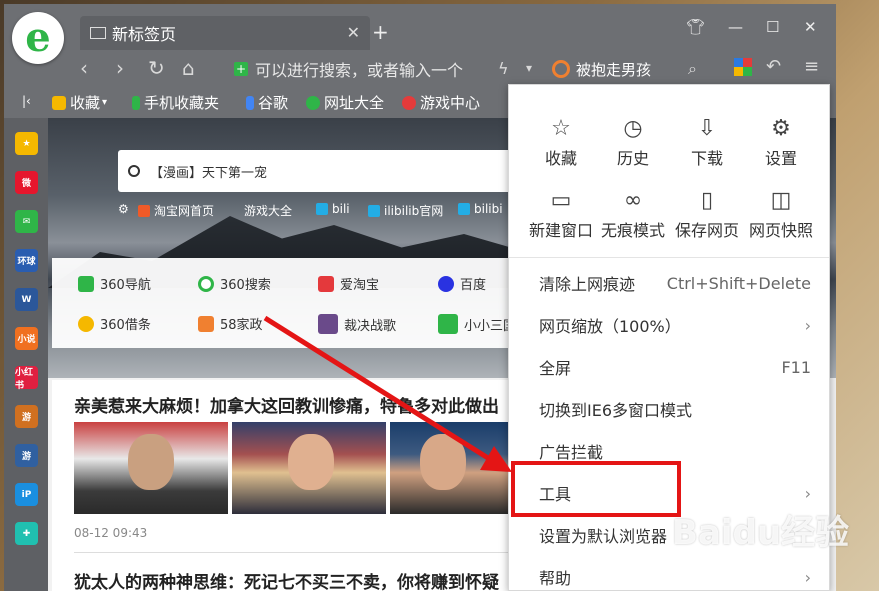  What do you see at coordinates (669, 325) in the screenshot?
I see `menu-zoom: 网页缩放（100%） ›` at bounding box center [669, 325].